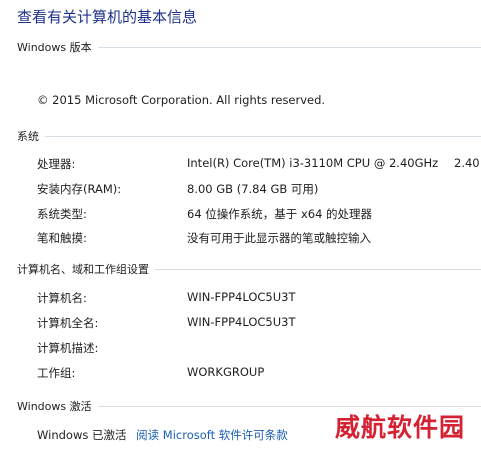 The width and height of the screenshot is (481, 449). I want to click on row-workgroup: 工作组: WORKGROUP, so click(259, 372).